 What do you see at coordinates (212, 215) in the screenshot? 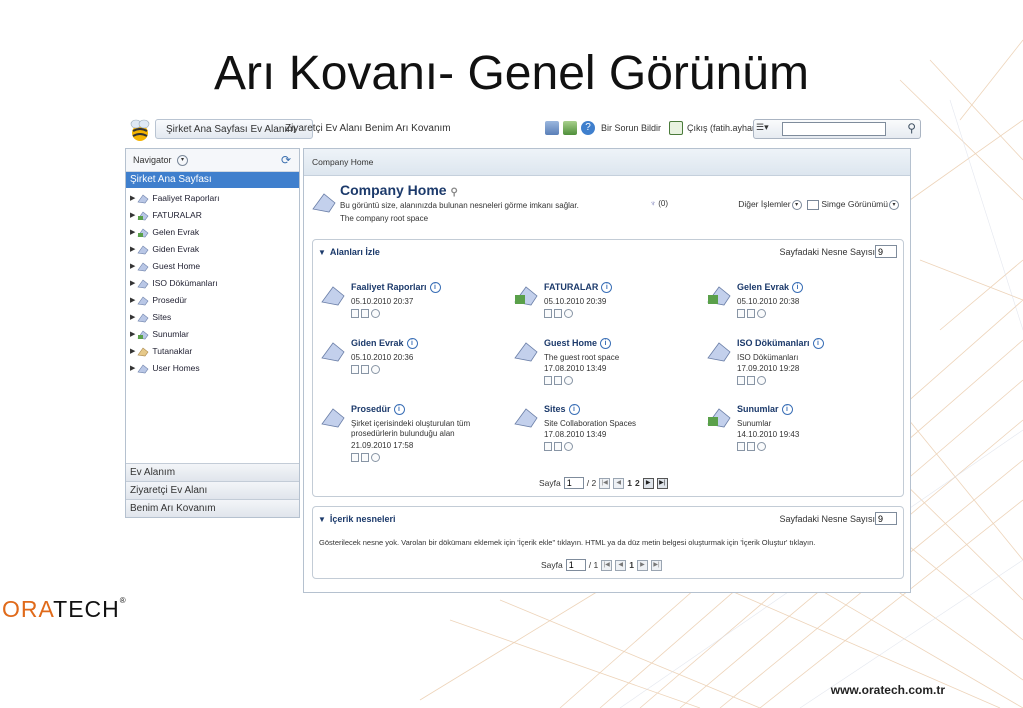
I see `tree-item: ▶ FATURALAR` at bounding box center [212, 215].